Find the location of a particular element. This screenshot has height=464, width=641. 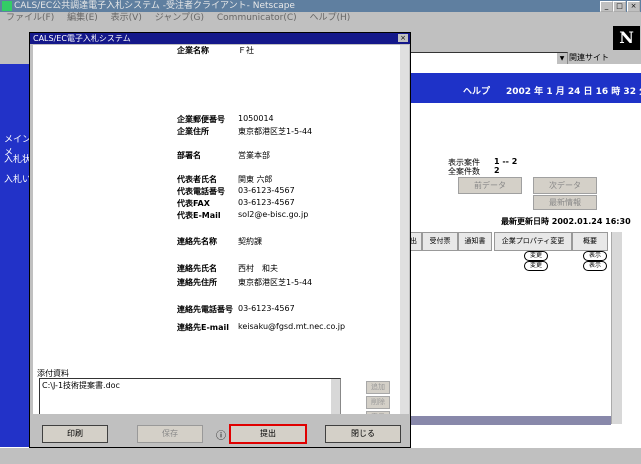

field-label: 連絡先住所 is located at coordinates (197, 282).